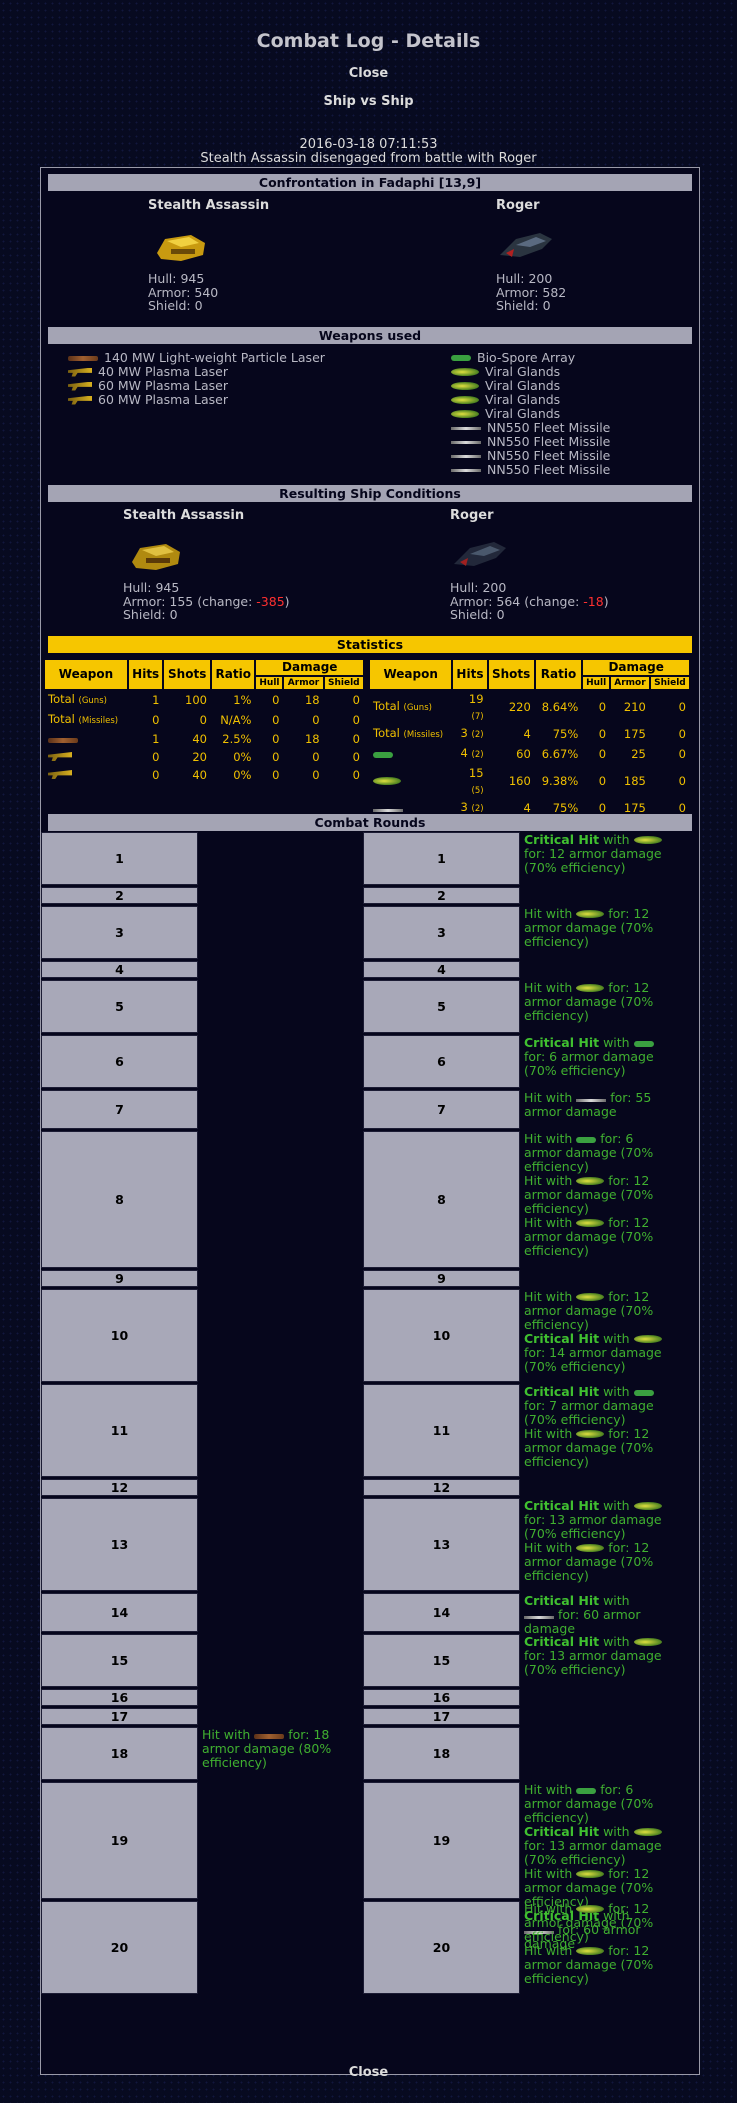  What do you see at coordinates (119, 1006) in the screenshot?
I see `round-left-5: 5` at bounding box center [119, 1006].